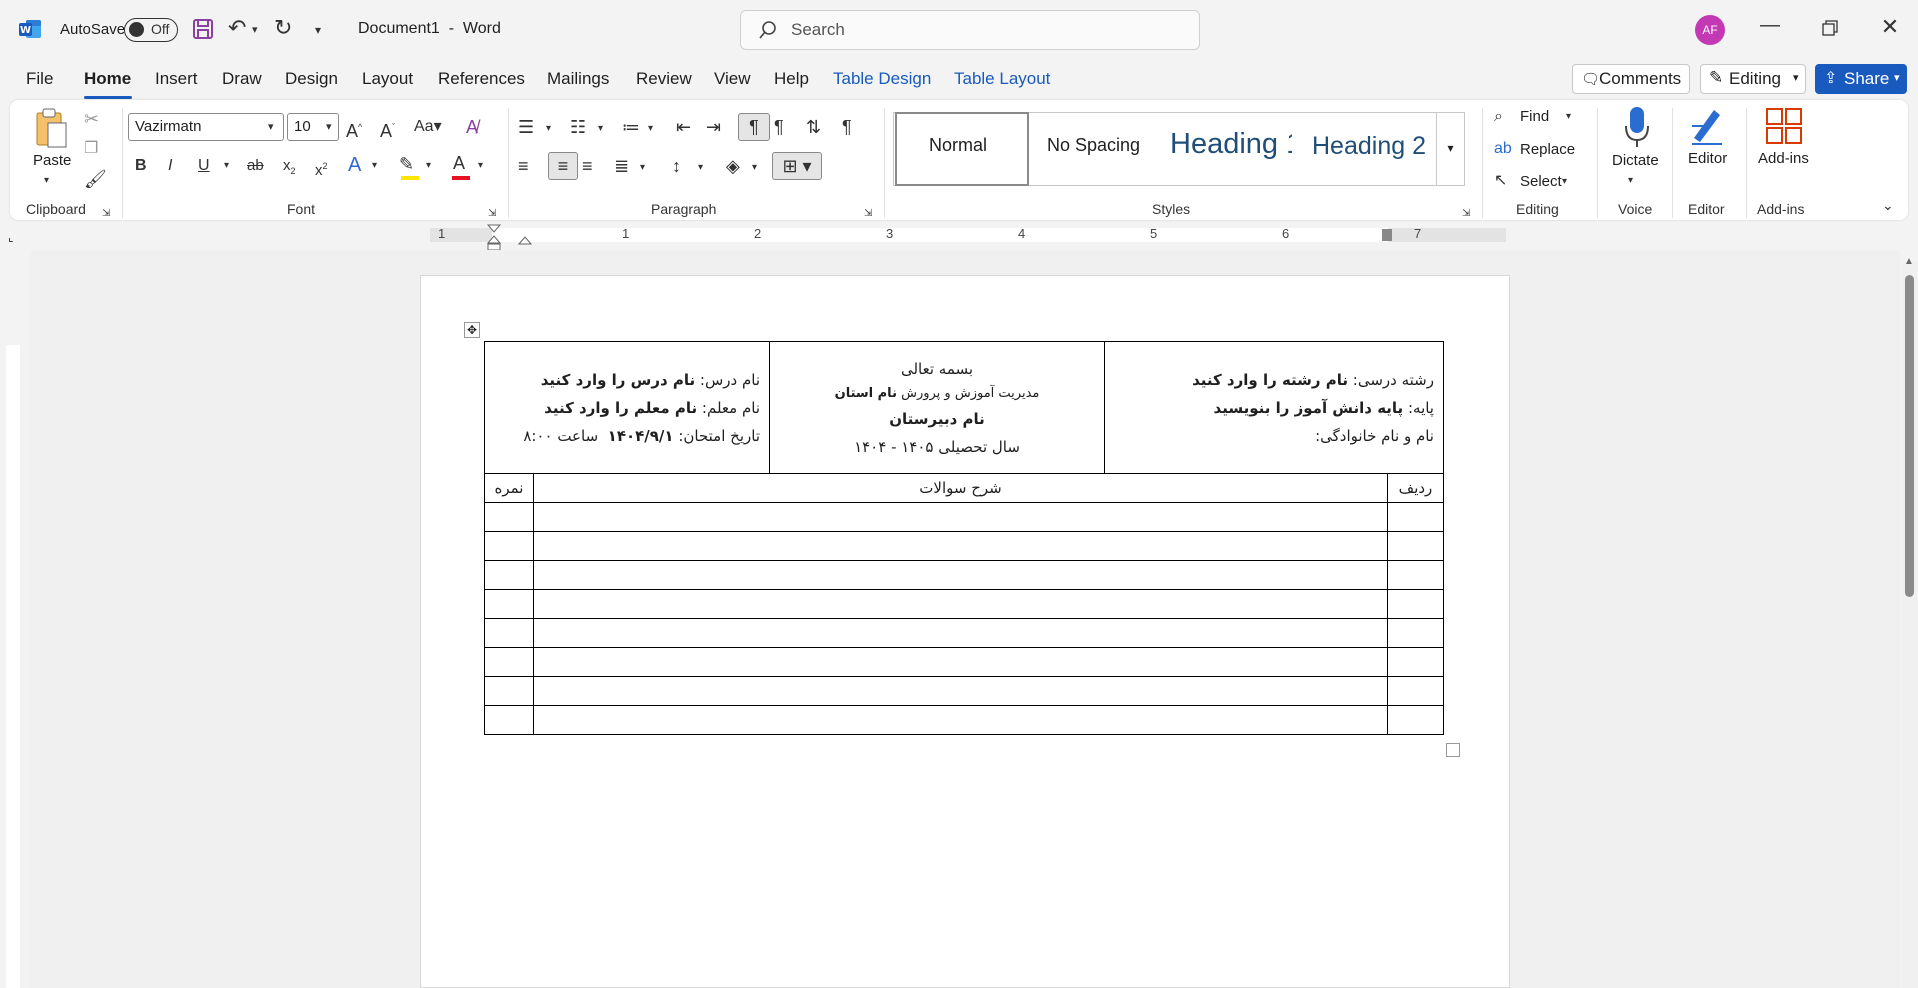 The height and width of the screenshot is (988, 1918). What do you see at coordinates (1093, 145) in the screenshot?
I see `style-no-spacing-label: No Spacing` at bounding box center [1093, 145].